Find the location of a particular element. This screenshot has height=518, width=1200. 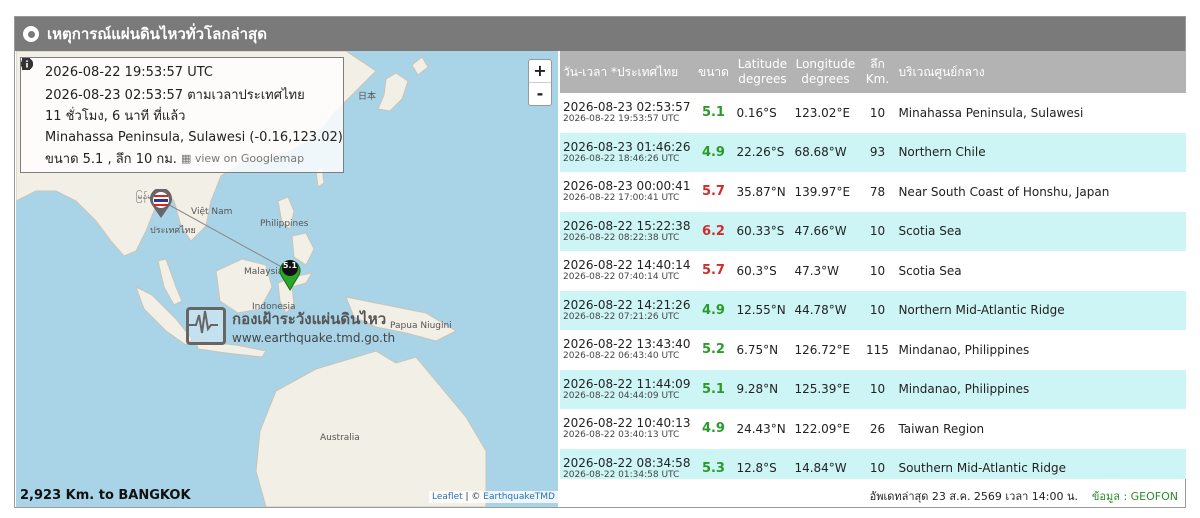

cell-utc-time: 2026-08-22 08:22:38 UTC is located at coordinates (621, 237).